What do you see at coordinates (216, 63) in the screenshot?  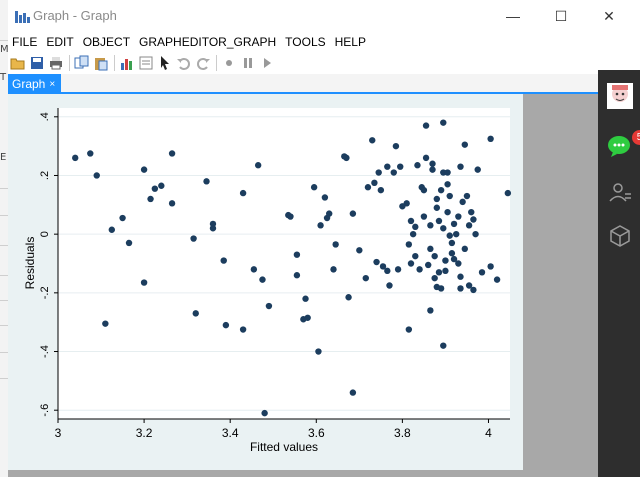 I see `toolbar-separator` at bounding box center [216, 63].